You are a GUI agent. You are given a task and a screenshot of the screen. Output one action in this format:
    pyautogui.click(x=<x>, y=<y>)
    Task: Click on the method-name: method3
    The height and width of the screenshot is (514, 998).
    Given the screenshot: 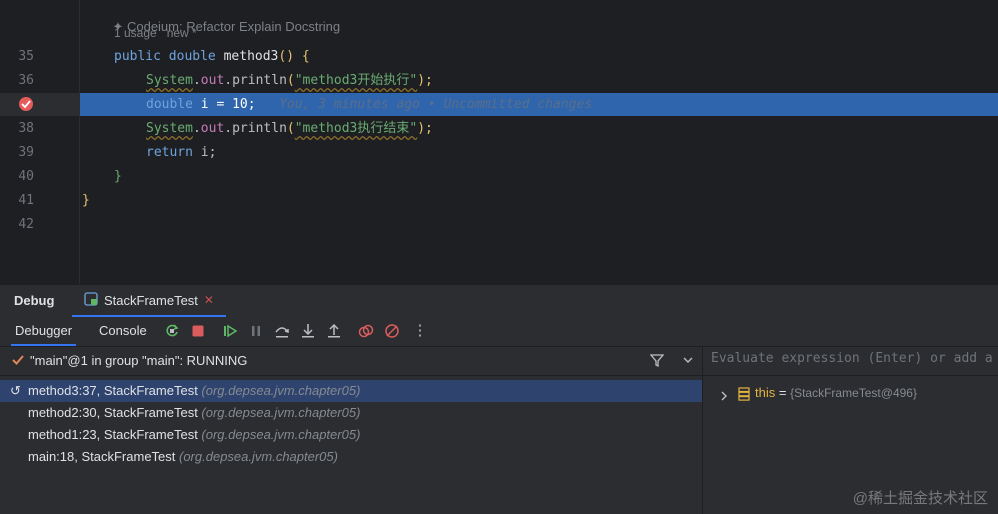 What is the action you would take?
    pyautogui.click(x=251, y=56)
    